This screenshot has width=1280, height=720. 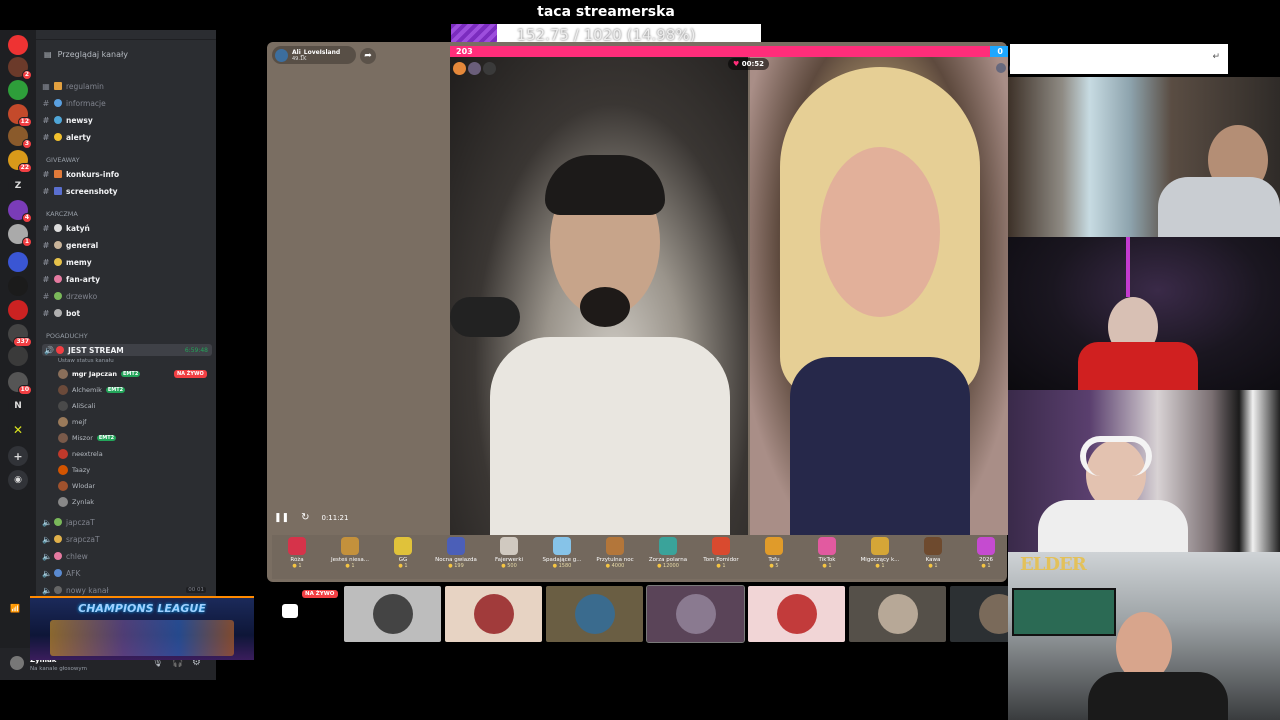 What do you see at coordinates (668, 553) in the screenshot?
I see `gift-item: Zorza polarna ● 12000` at bounding box center [668, 553].